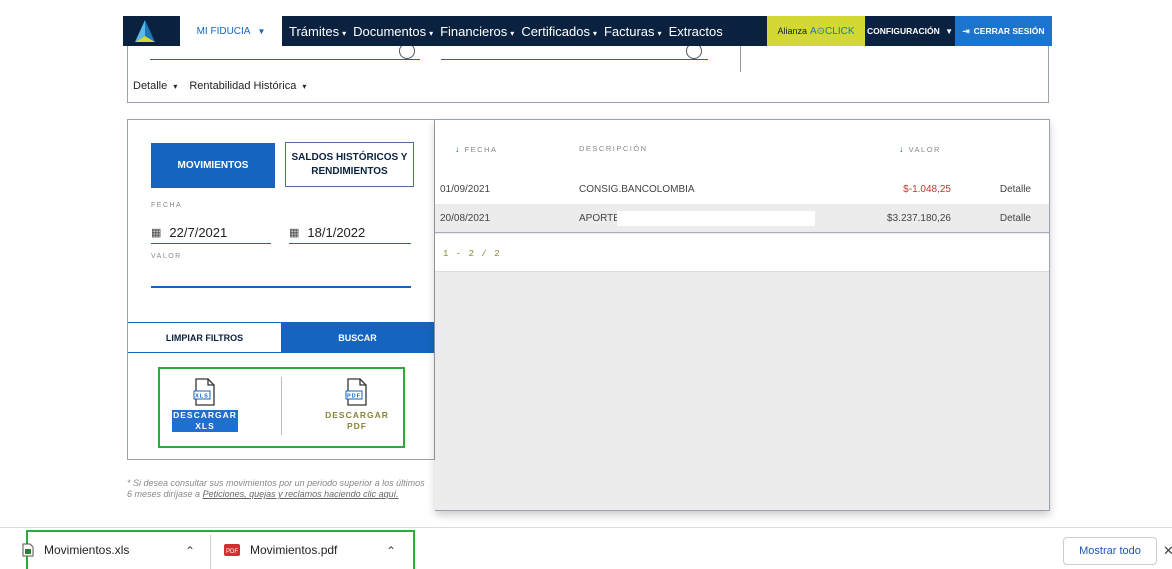 Image resolution: width=1172 pixels, height=569 pixels. Describe the element at coordinates (599, 218) in the screenshot. I see `row-descripcion: APORTE` at that location.